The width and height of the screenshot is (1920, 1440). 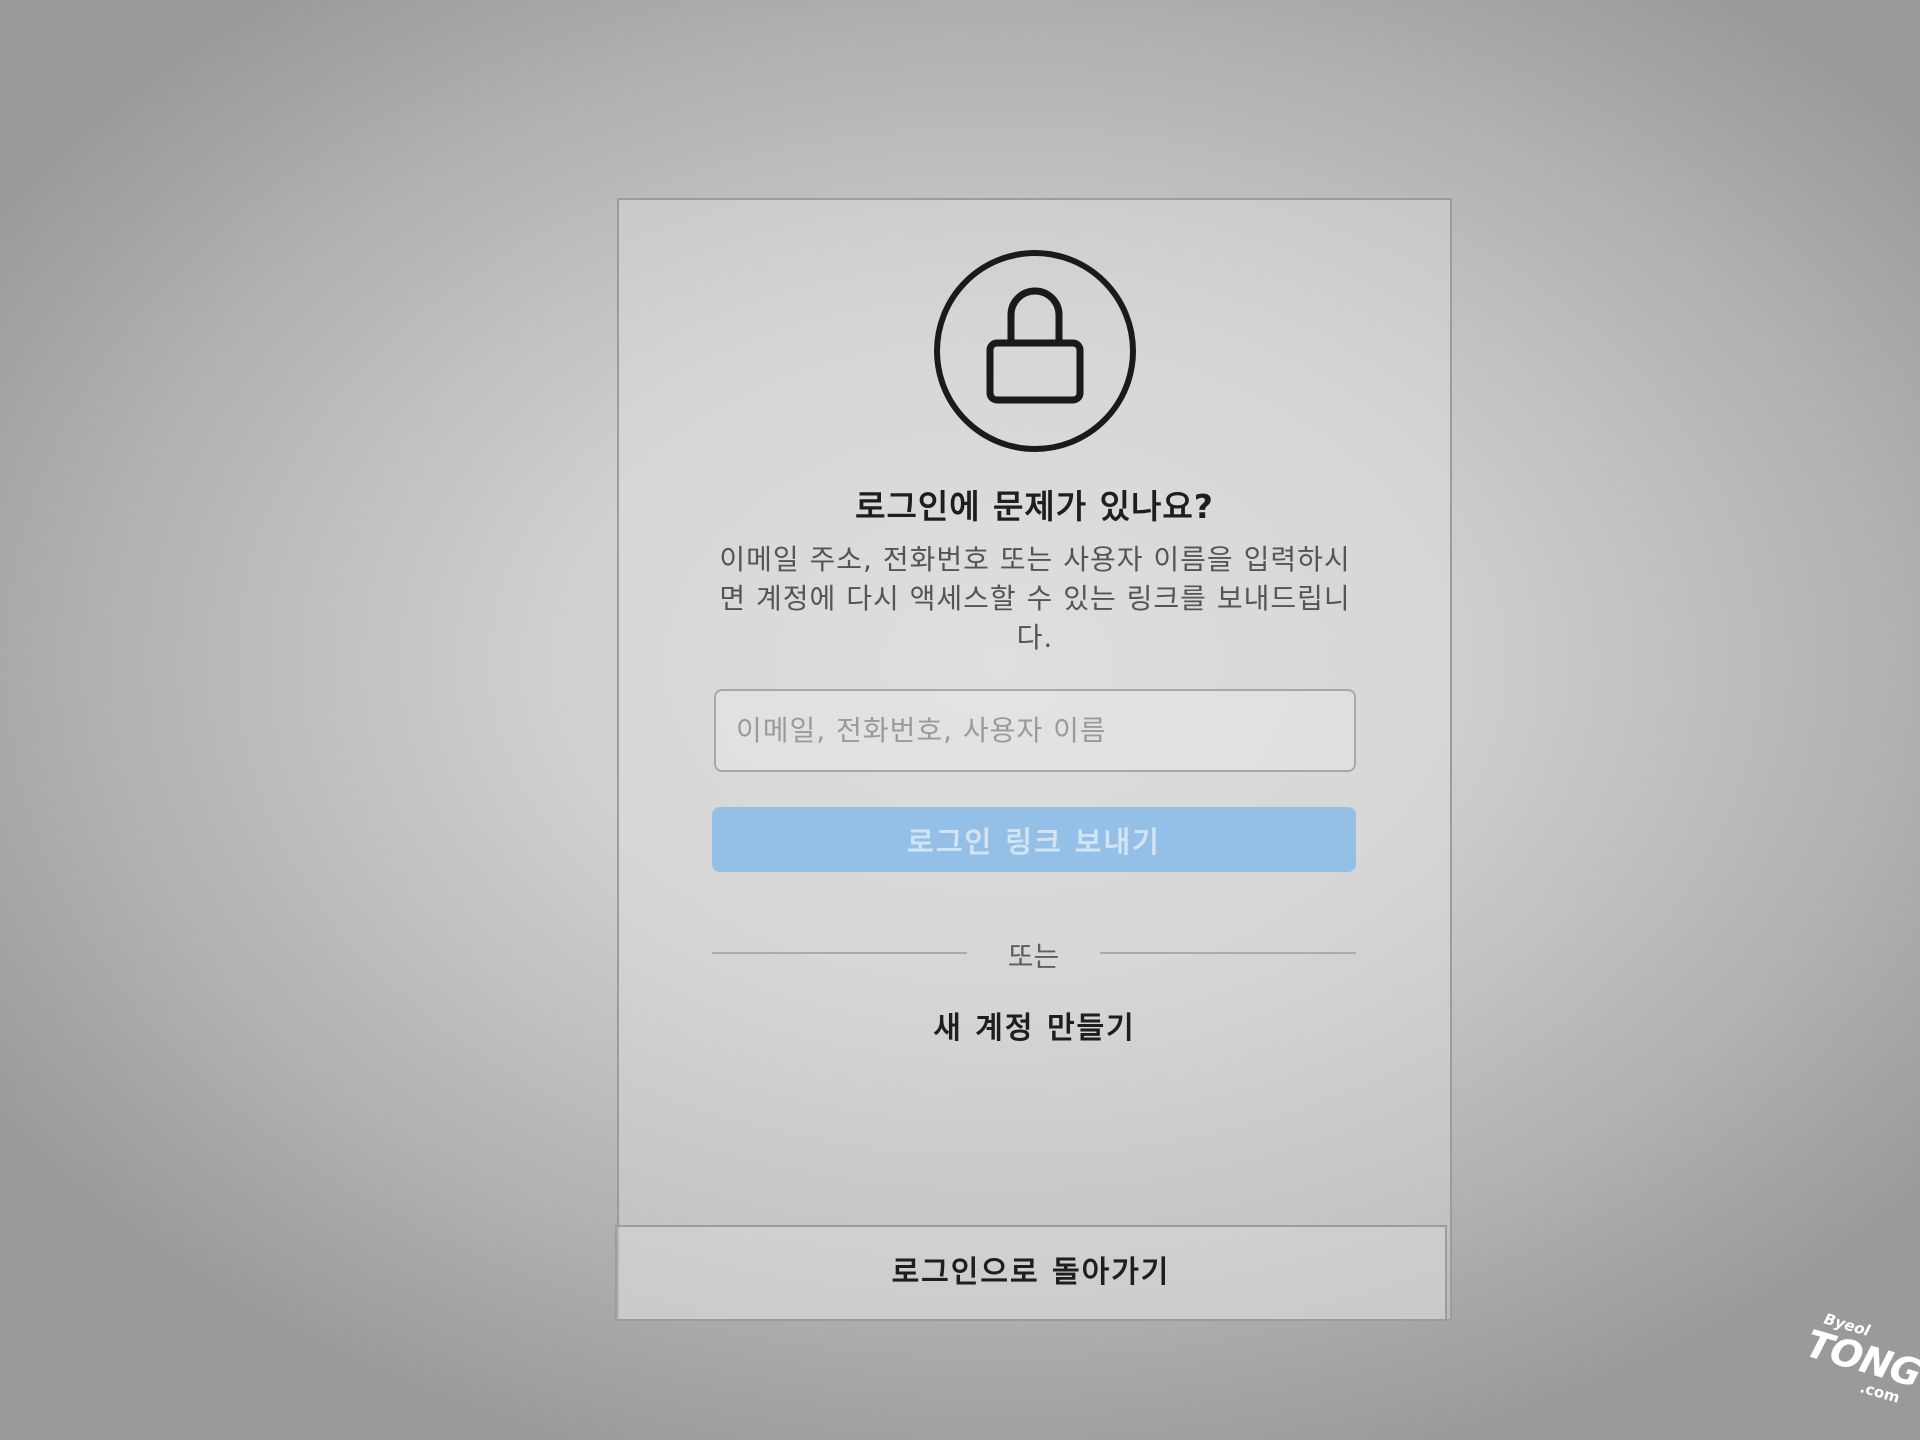 I want to click on divider-line-left, so click(x=839, y=953).